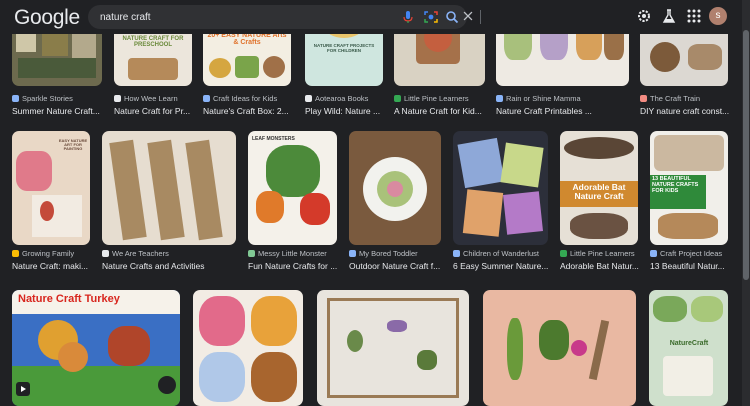 The height and width of the screenshot is (406, 750). What do you see at coordinates (669, 16) in the screenshot?
I see `flask-icon` at bounding box center [669, 16].